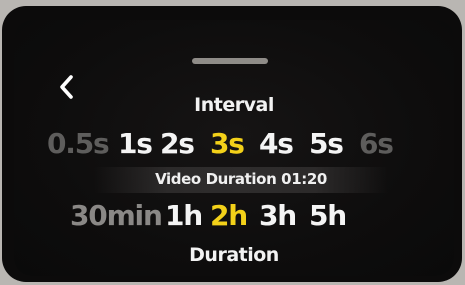 The image size is (465, 285). Describe the element at coordinates (78, 144) in the screenshot. I see `interval-option-0-5s: 0.5s` at that location.